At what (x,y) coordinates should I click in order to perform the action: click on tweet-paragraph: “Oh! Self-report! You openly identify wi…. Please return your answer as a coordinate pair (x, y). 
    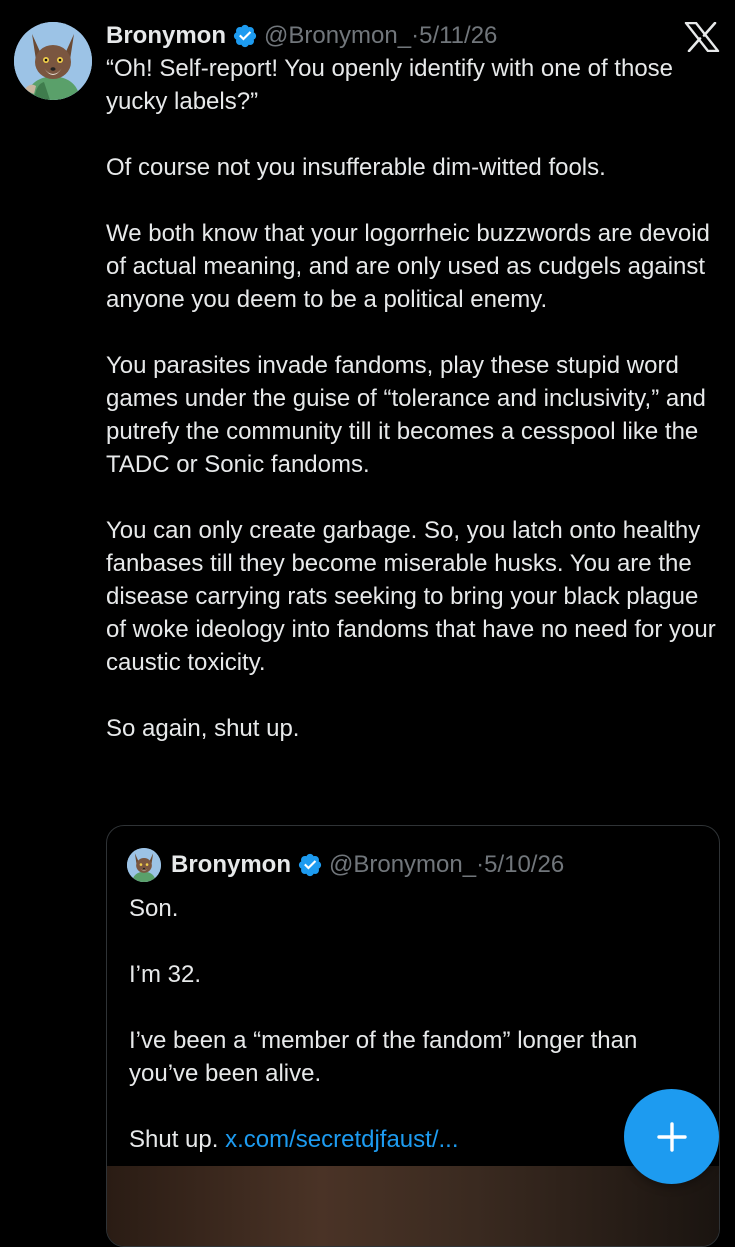
    Looking at the image, I should click on (390, 85).